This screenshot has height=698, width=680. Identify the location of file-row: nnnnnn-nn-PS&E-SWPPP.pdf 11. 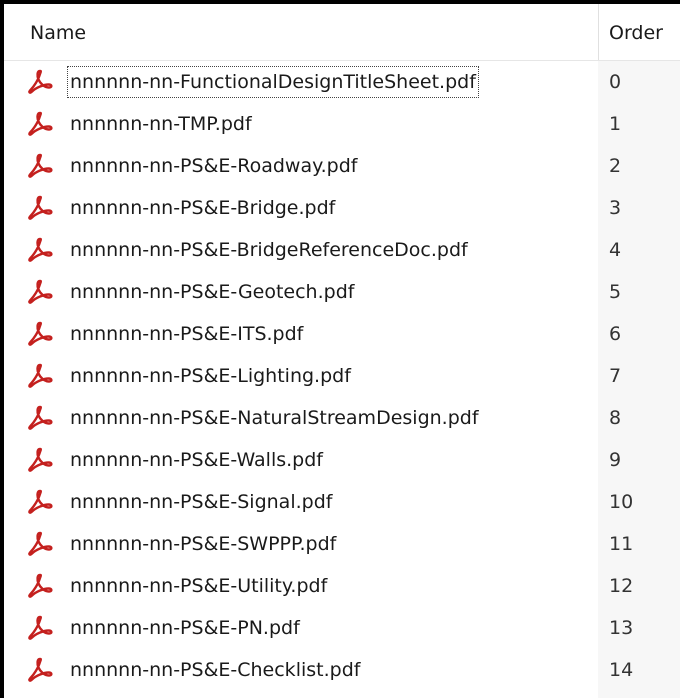
(342, 544).